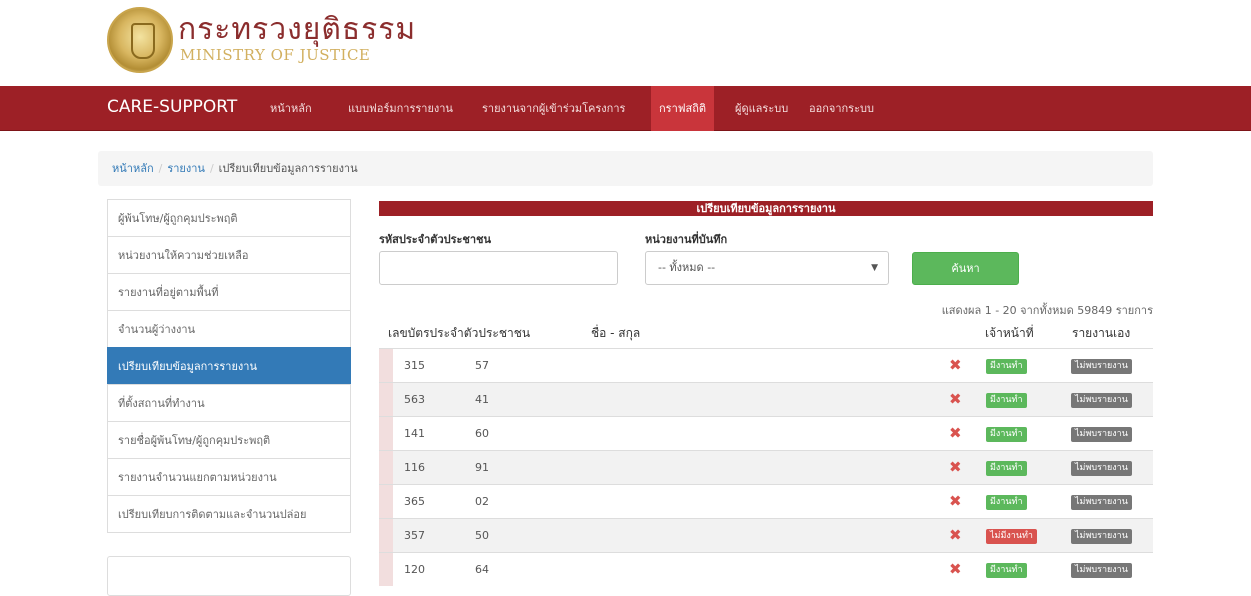 The height and width of the screenshot is (596, 1251). Describe the element at coordinates (414, 399) in the screenshot. I see `row-id-prefix: 563` at that location.